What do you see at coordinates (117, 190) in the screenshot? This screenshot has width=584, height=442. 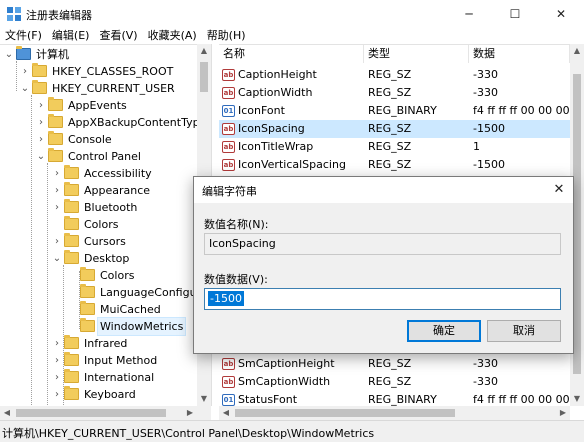 I see `tree-item-label: Appearance` at bounding box center [117, 190].